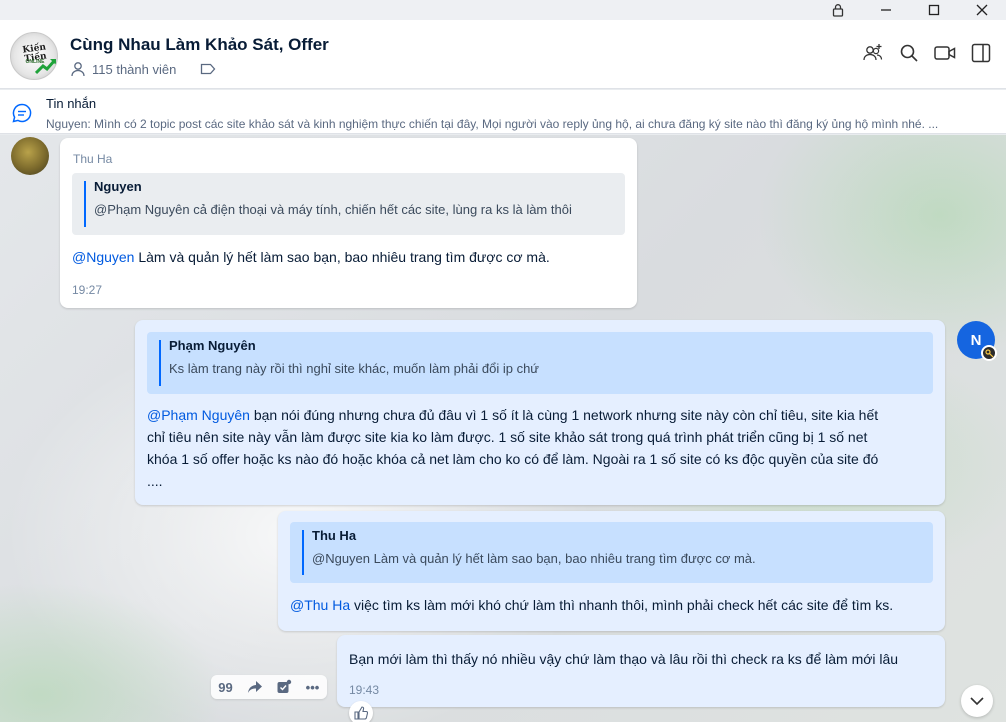 The width and height of the screenshot is (1006, 722). Describe the element at coordinates (212, 345) in the screenshot. I see `quote-author: Phạm Nguyên` at that location.